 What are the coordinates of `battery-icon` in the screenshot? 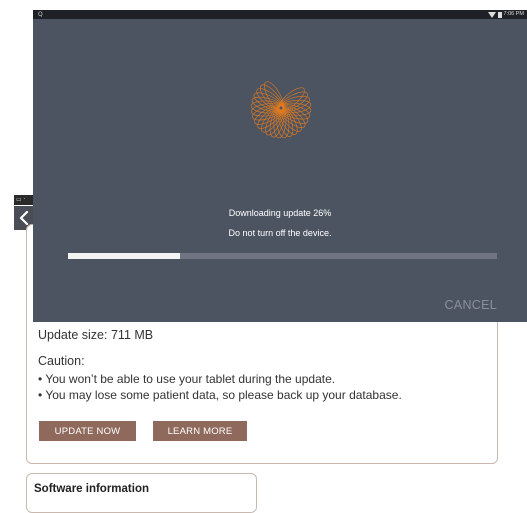 It's located at (499, 14).